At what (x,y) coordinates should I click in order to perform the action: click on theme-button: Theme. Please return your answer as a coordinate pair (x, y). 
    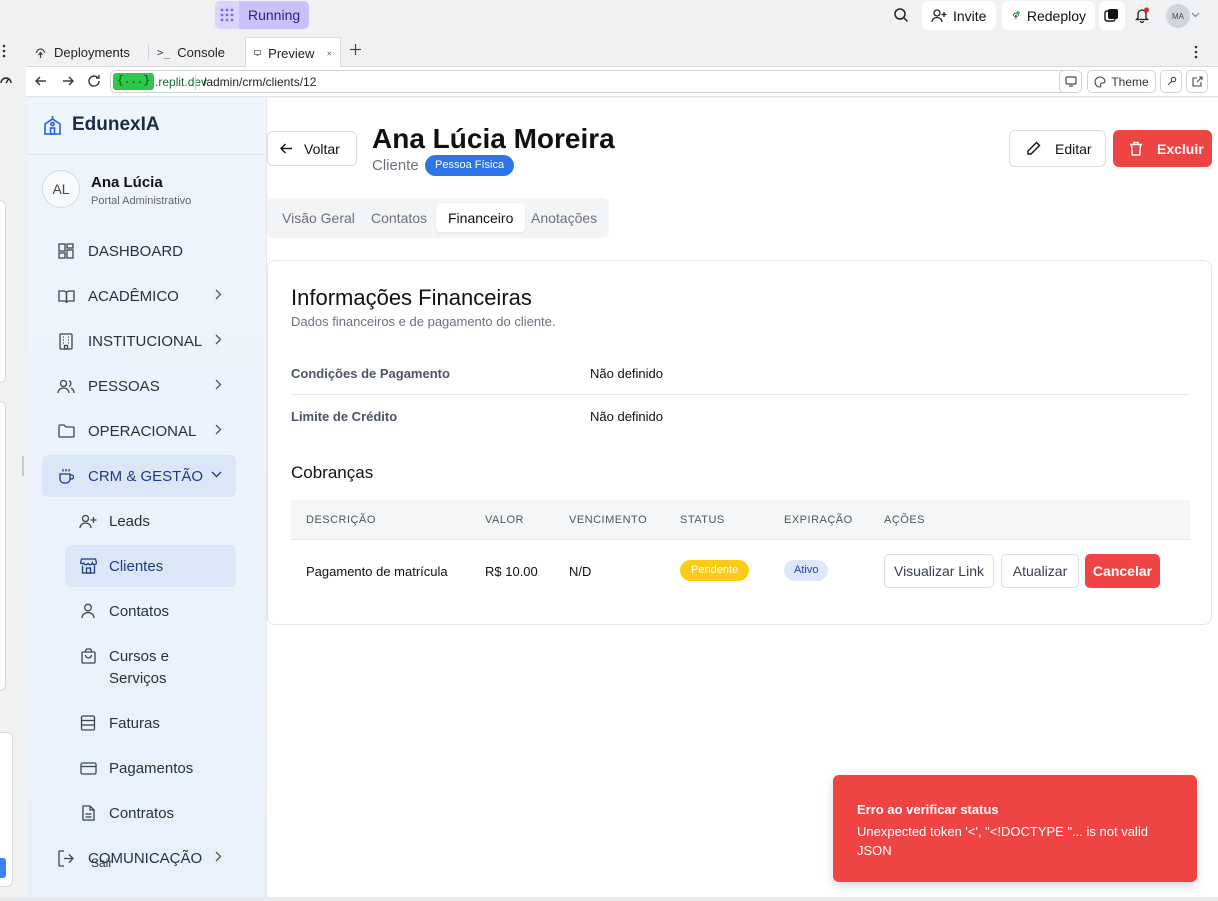
    Looking at the image, I should click on (1121, 81).